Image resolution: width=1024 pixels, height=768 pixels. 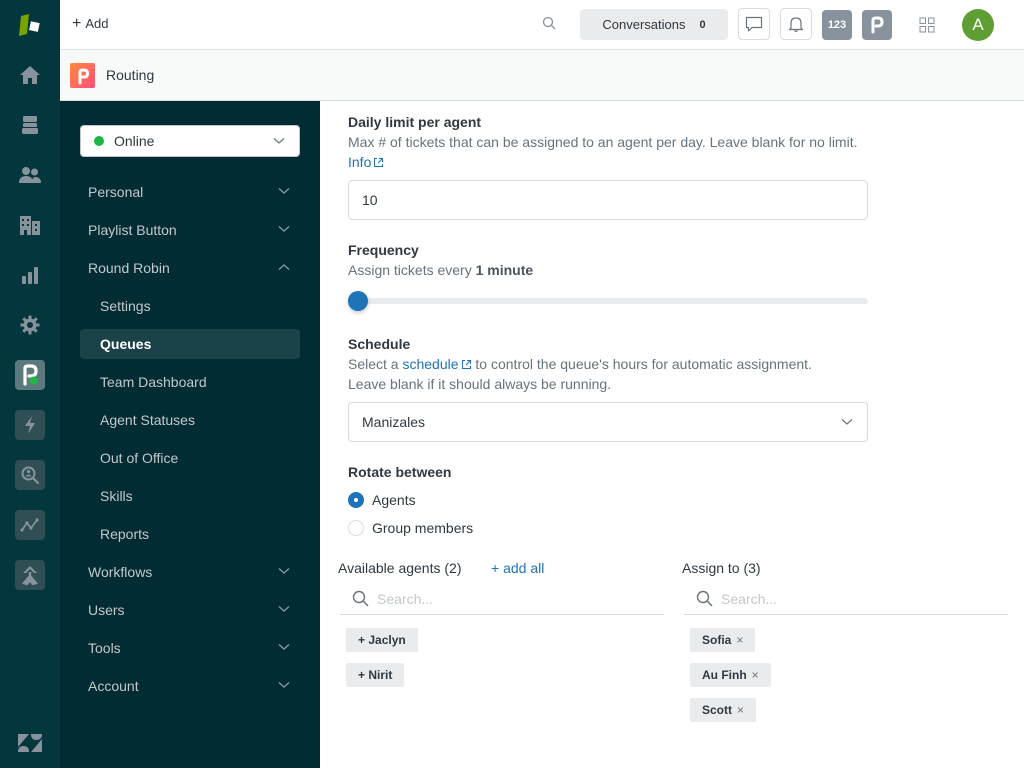 What do you see at coordinates (383, 250) in the screenshot?
I see `frequency-label: Frequency` at bounding box center [383, 250].